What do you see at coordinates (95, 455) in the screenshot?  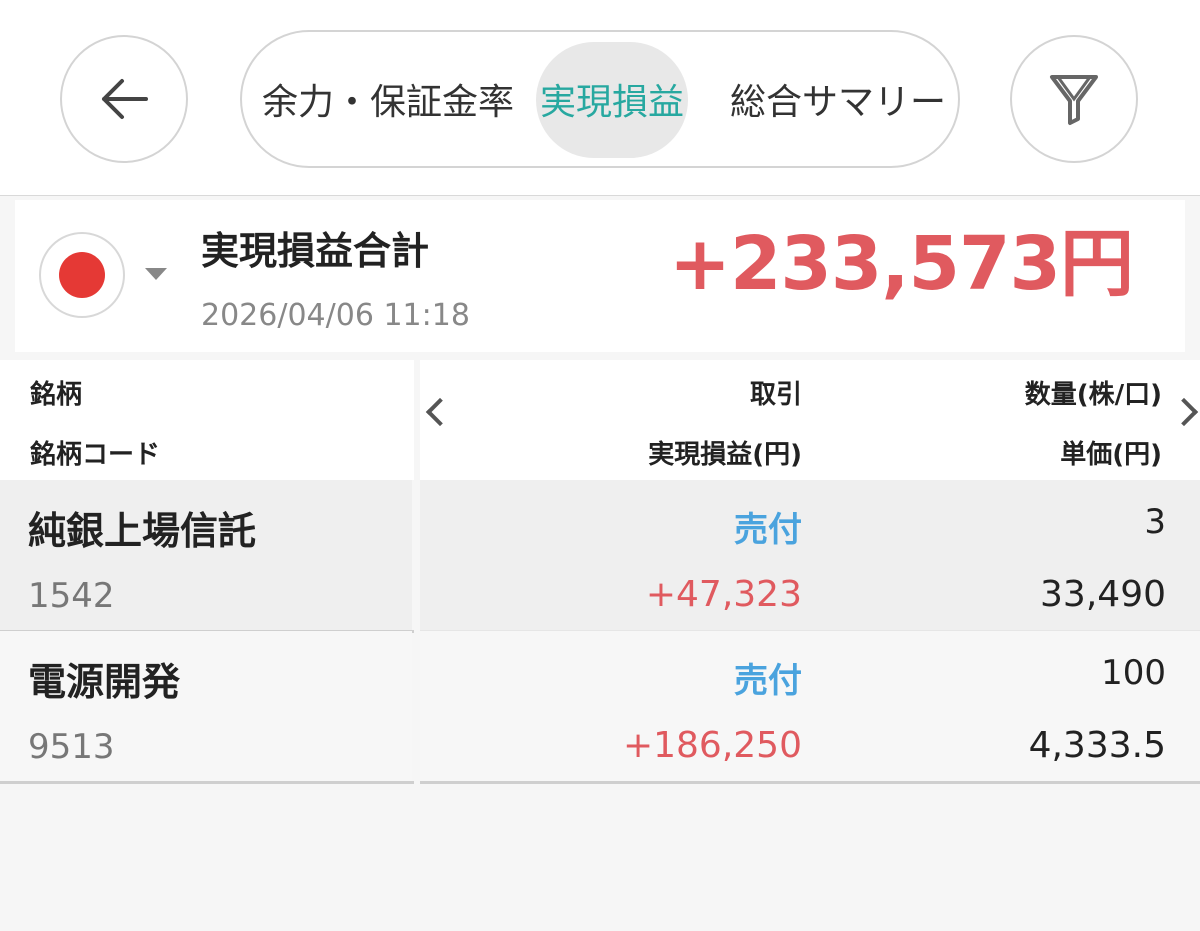 I see `header-code: 銘柄コード` at bounding box center [95, 455].